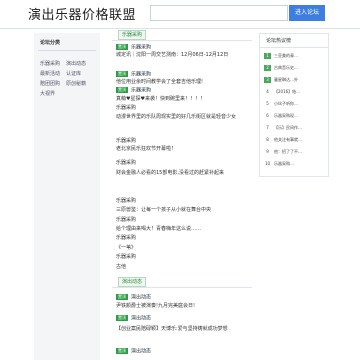  What do you see at coordinates (121, 267) in the screenshot?
I see `post-title: 古他` at bounding box center [121, 267].